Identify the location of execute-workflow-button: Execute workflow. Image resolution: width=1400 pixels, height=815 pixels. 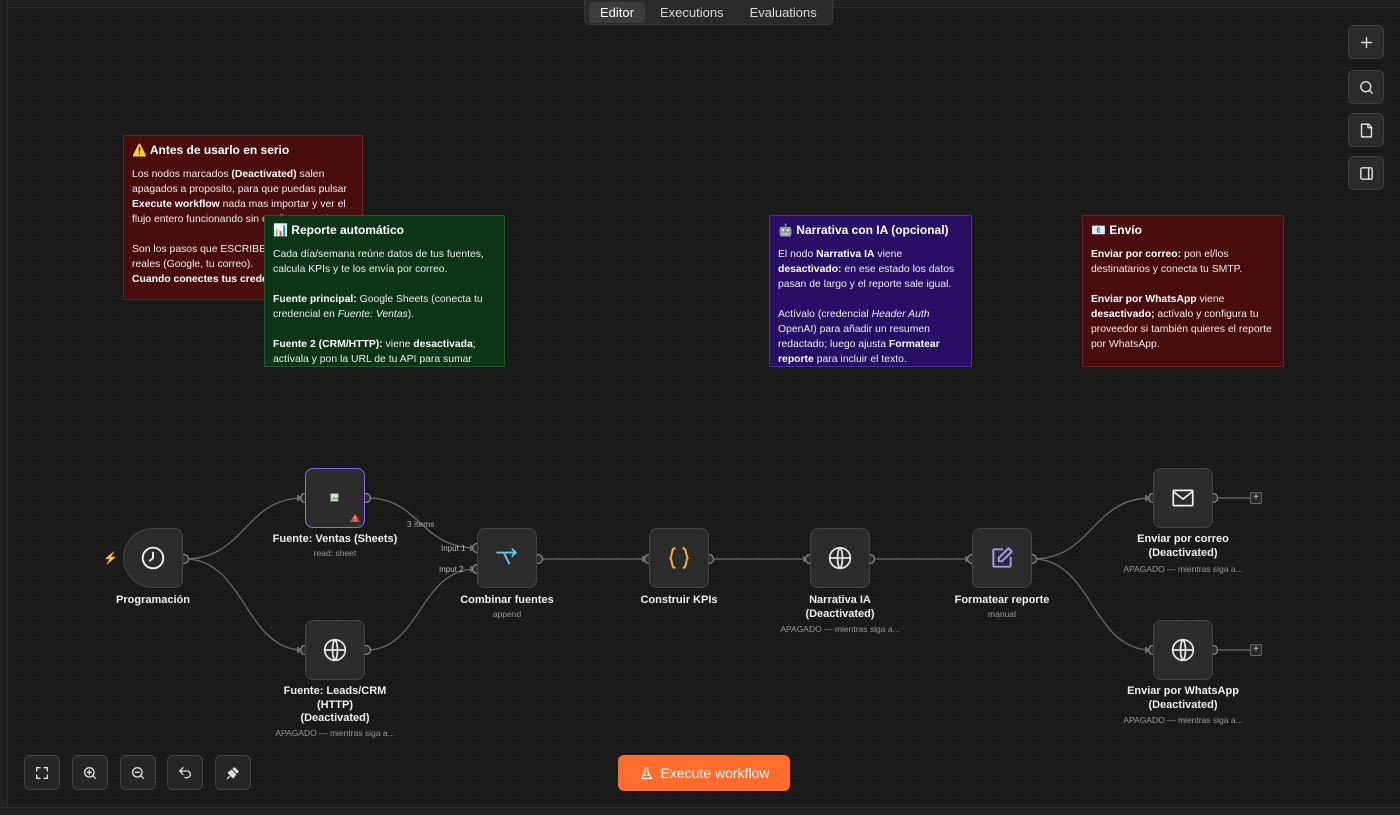
(704, 773).